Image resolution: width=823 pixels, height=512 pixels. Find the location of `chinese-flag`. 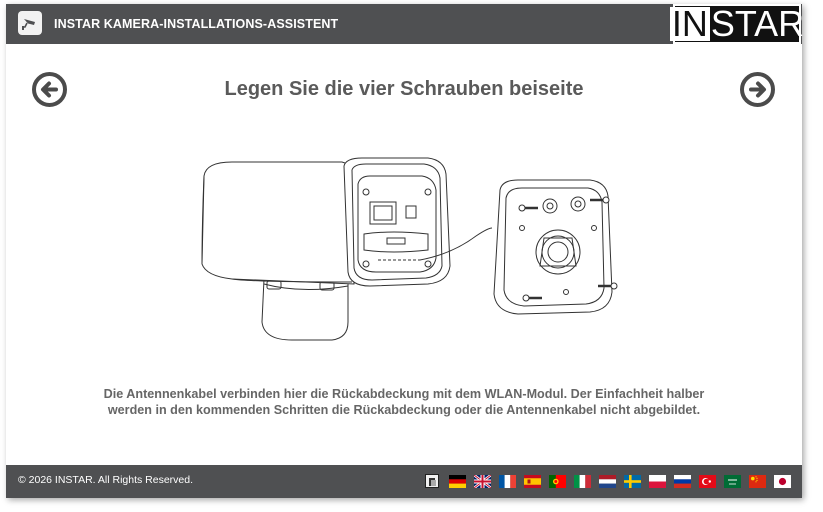

chinese-flag is located at coordinates (757, 481).